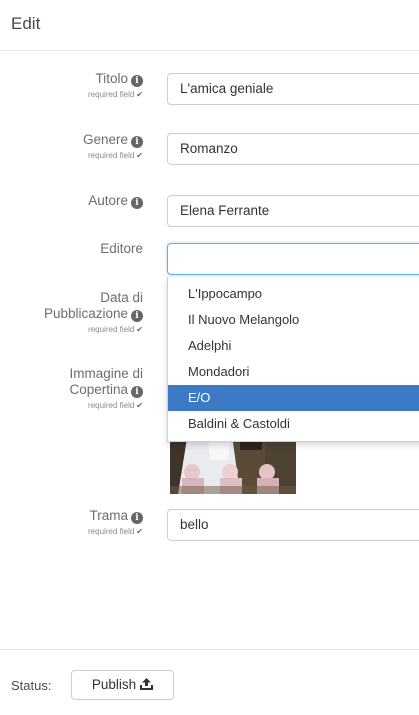 The image size is (419, 715). Describe the element at coordinates (293, 89) in the screenshot. I see `titolo-input: L'amica geniale` at that location.